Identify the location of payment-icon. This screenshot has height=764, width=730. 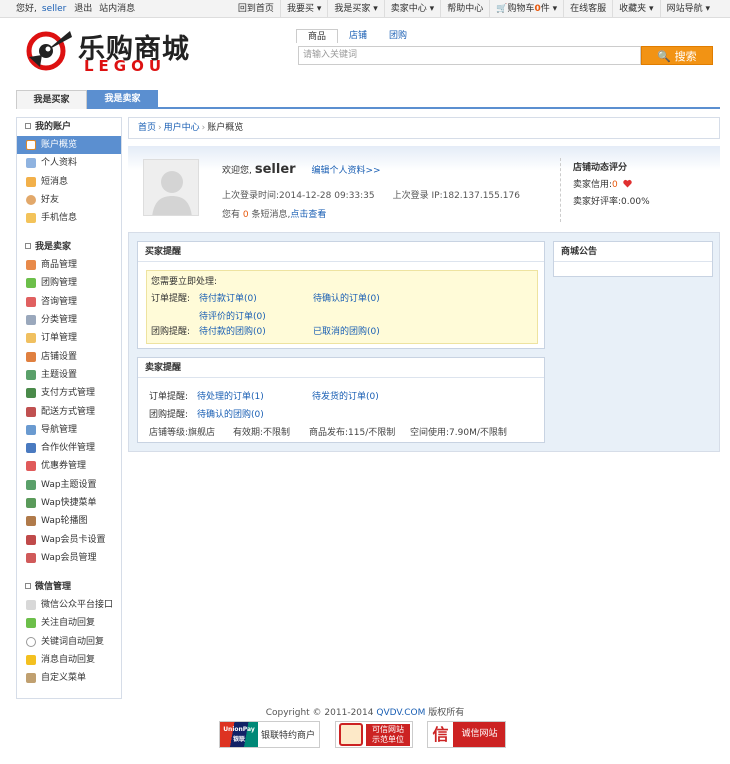
(31, 393).